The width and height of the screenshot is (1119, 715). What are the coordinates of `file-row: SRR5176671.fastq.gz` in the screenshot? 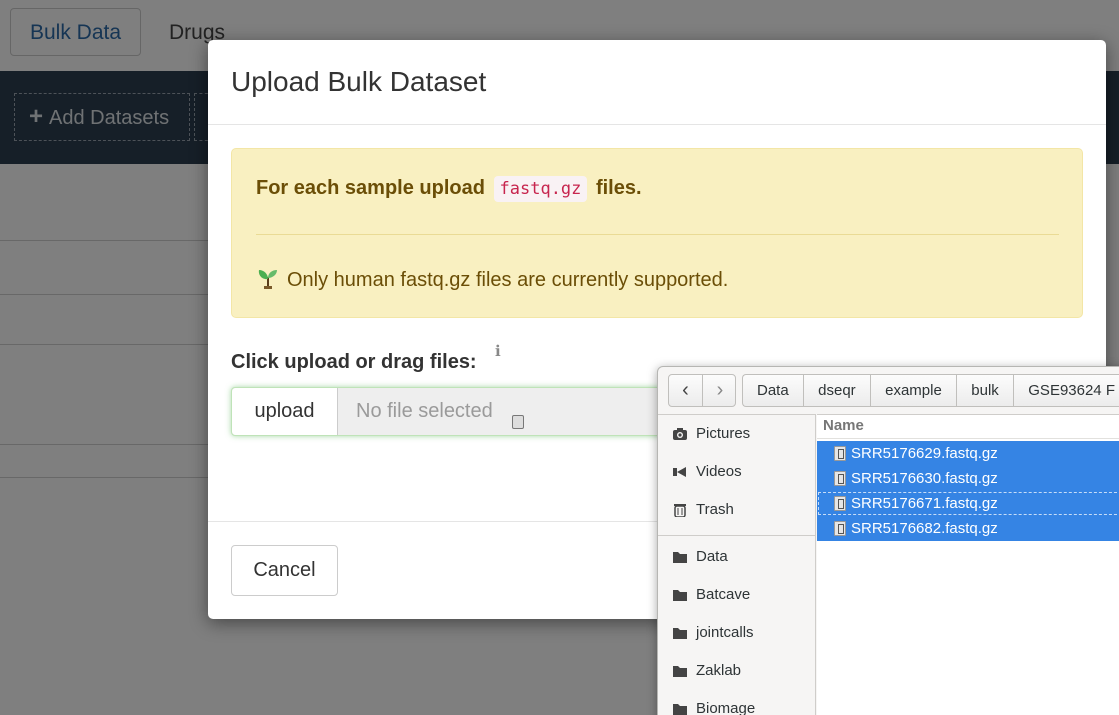 It's located at (968, 503).